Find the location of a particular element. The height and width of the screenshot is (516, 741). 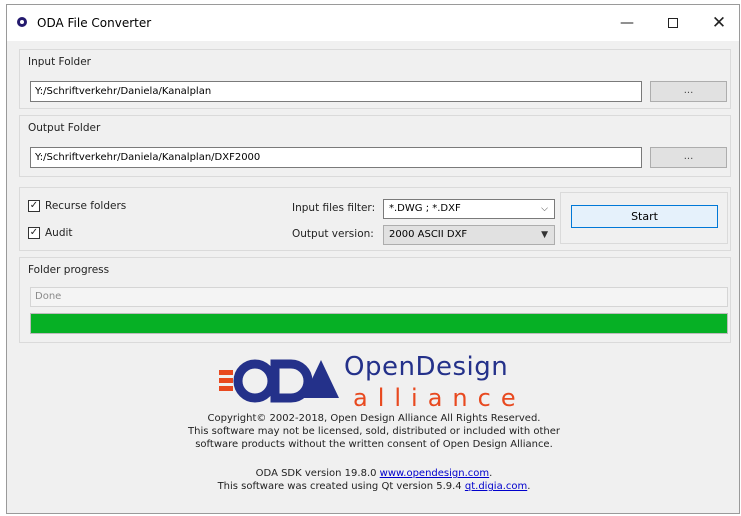

sdk-version-text: ODA SDK version 19.8.0 is located at coordinates (316, 473).